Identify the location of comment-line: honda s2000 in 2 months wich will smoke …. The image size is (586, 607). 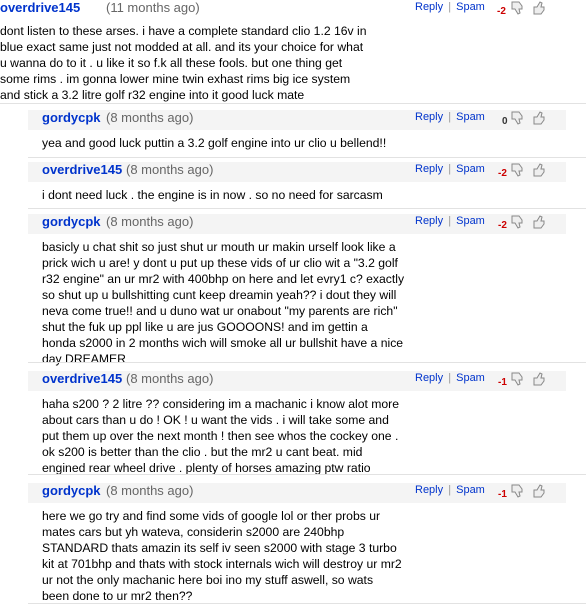
(223, 343).